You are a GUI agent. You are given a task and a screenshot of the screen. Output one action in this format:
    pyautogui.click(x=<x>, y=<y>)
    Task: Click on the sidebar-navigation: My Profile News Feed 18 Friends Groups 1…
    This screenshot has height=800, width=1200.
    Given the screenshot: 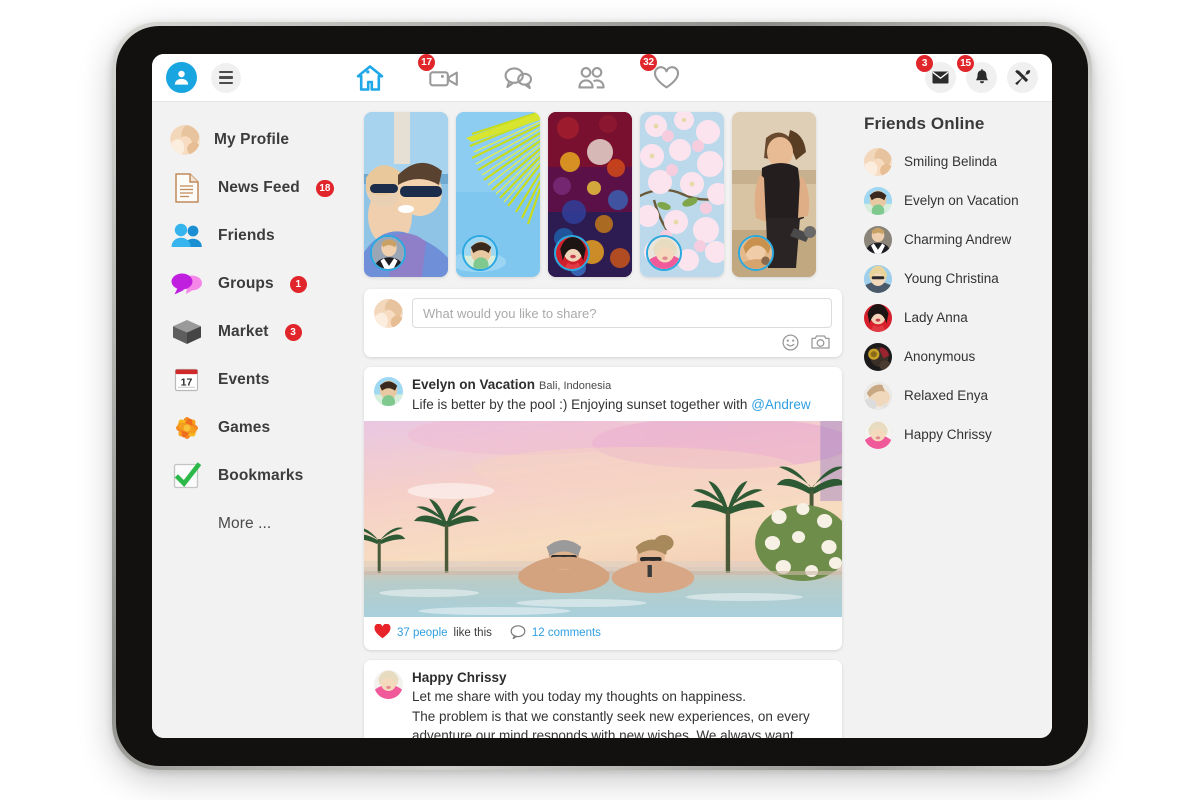 What is the action you would take?
    pyautogui.click(x=256, y=420)
    